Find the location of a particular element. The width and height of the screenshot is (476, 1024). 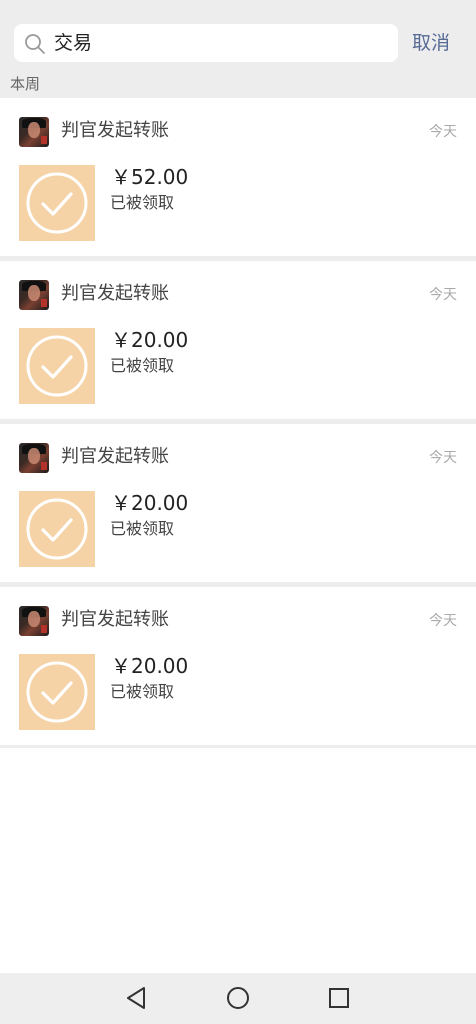

cancel-button: 取消 is located at coordinates (431, 43).